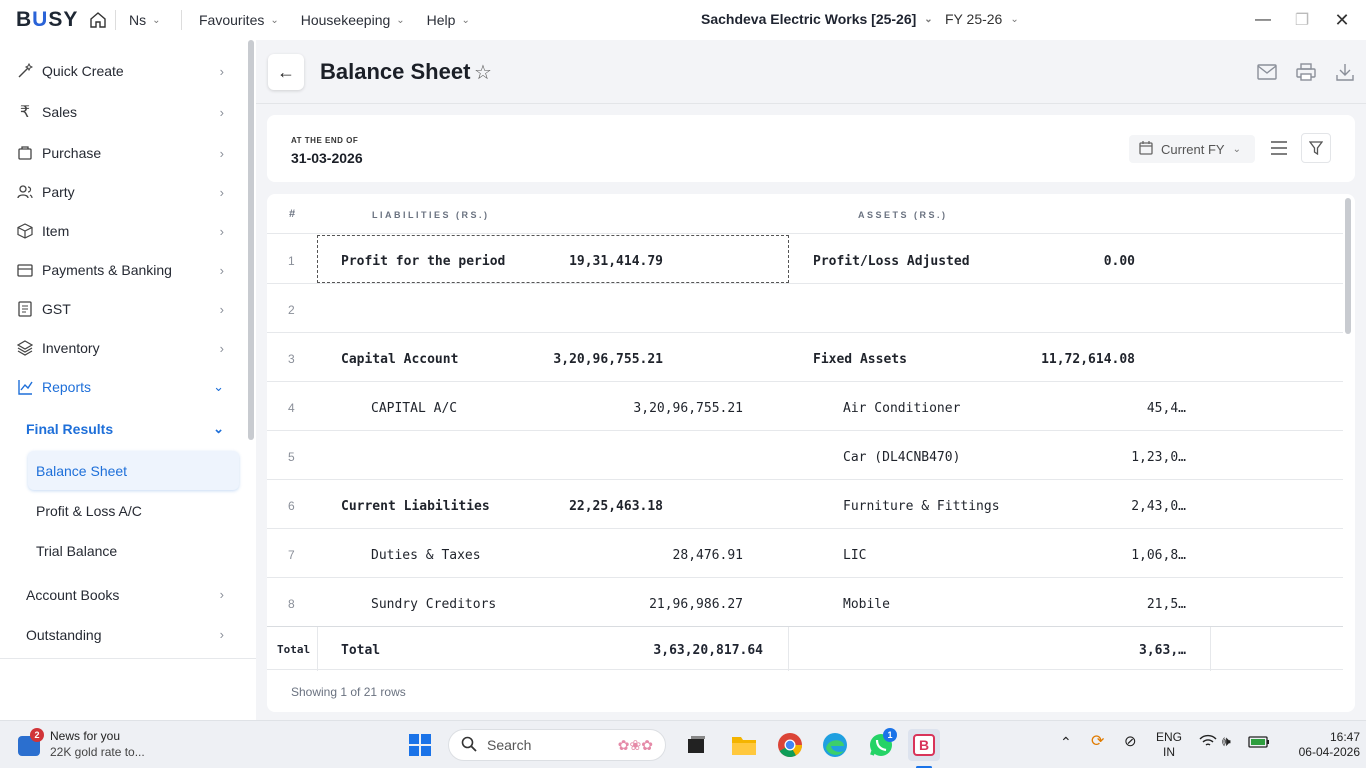  I want to click on whatsapp-badge: 1, so click(890, 735).